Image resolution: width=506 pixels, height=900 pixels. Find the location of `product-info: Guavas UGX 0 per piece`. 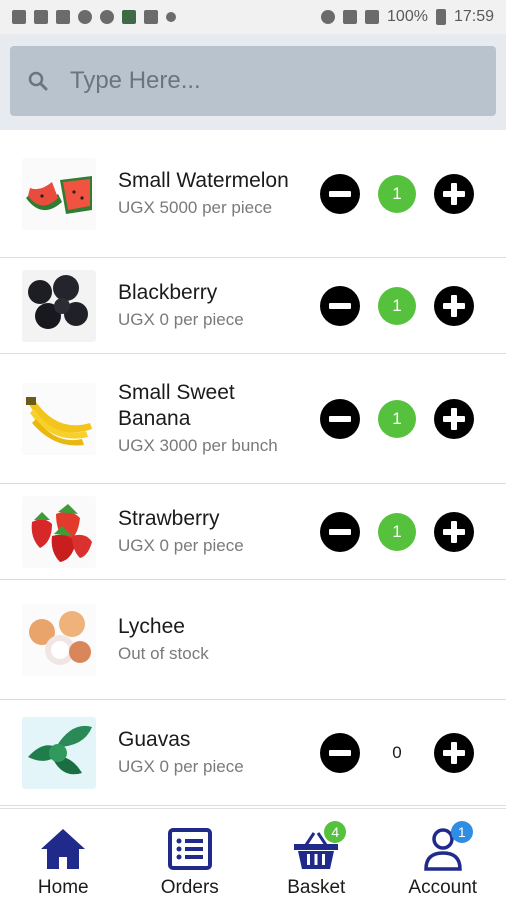

product-info: Guavas UGX 0 per piece is located at coordinates (213, 752).